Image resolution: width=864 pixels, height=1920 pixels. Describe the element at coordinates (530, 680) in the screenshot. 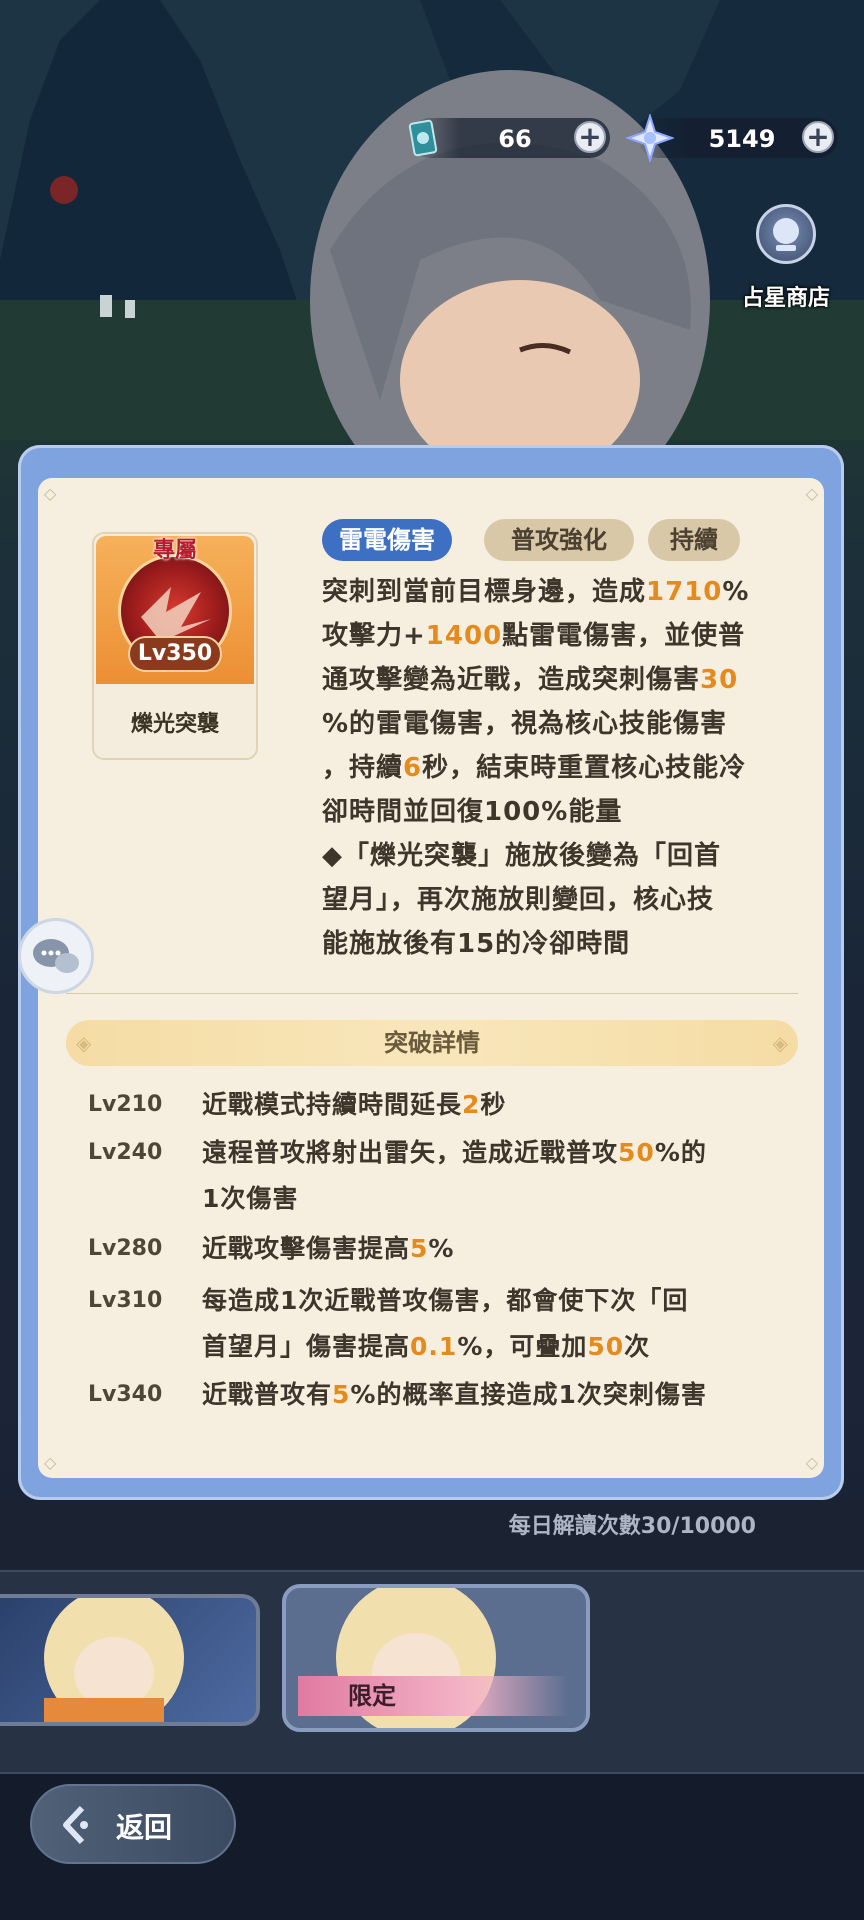

I see `description-line: 通攻擊變為近戰，造成突刺傷害30` at that location.